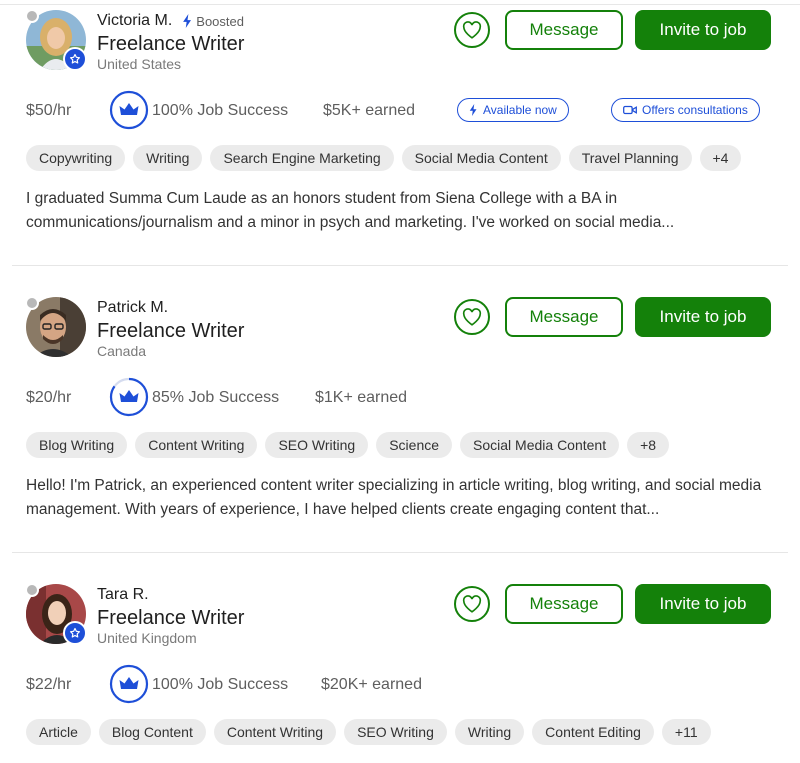  I want to click on name-row: Tara R., so click(123, 595).